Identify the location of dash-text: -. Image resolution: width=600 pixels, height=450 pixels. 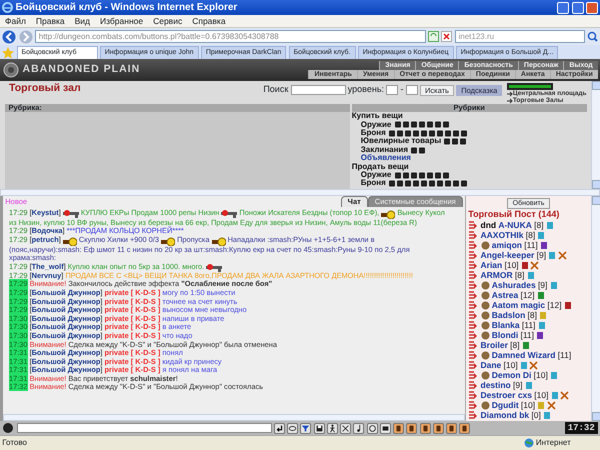
(402, 89).